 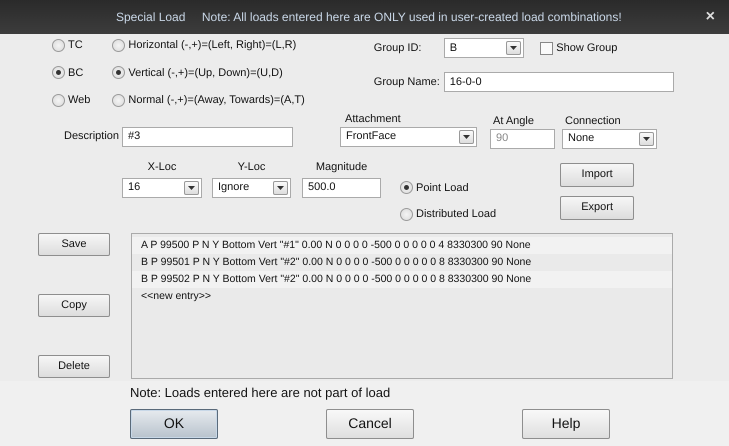 I want to click on connection-dropdown: None, so click(x=609, y=138).